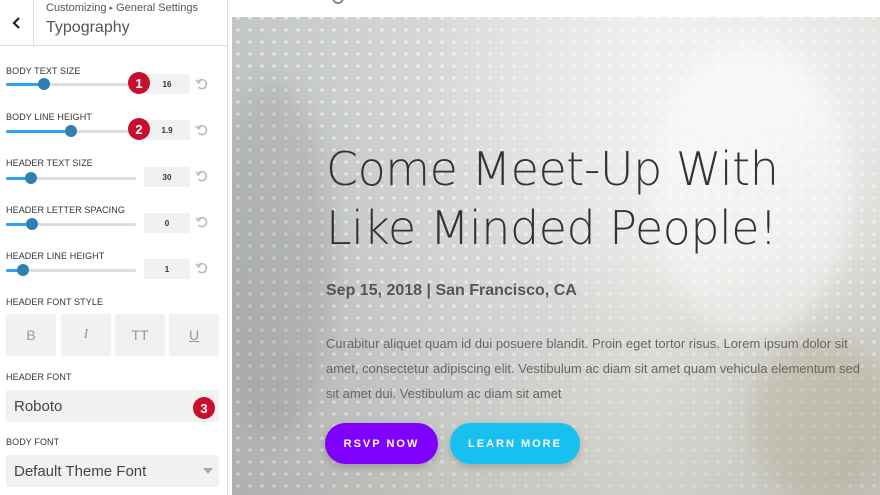 This screenshot has height=495, width=880. I want to click on hero-date: Sep 15, 2018 | San Francisco, CA, so click(451, 290).